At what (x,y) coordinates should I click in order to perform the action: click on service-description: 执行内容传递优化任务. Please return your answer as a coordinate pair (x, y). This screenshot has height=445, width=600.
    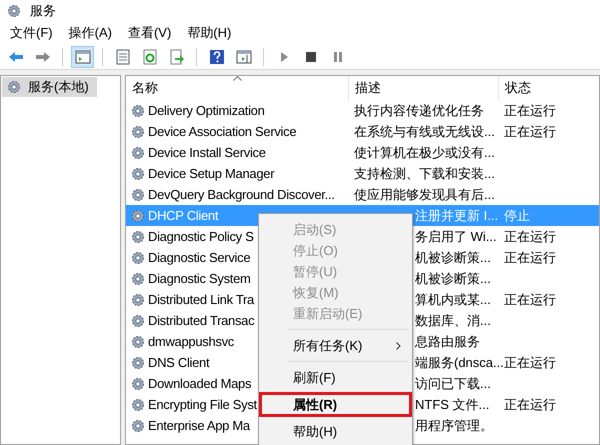
    Looking at the image, I should click on (419, 110).